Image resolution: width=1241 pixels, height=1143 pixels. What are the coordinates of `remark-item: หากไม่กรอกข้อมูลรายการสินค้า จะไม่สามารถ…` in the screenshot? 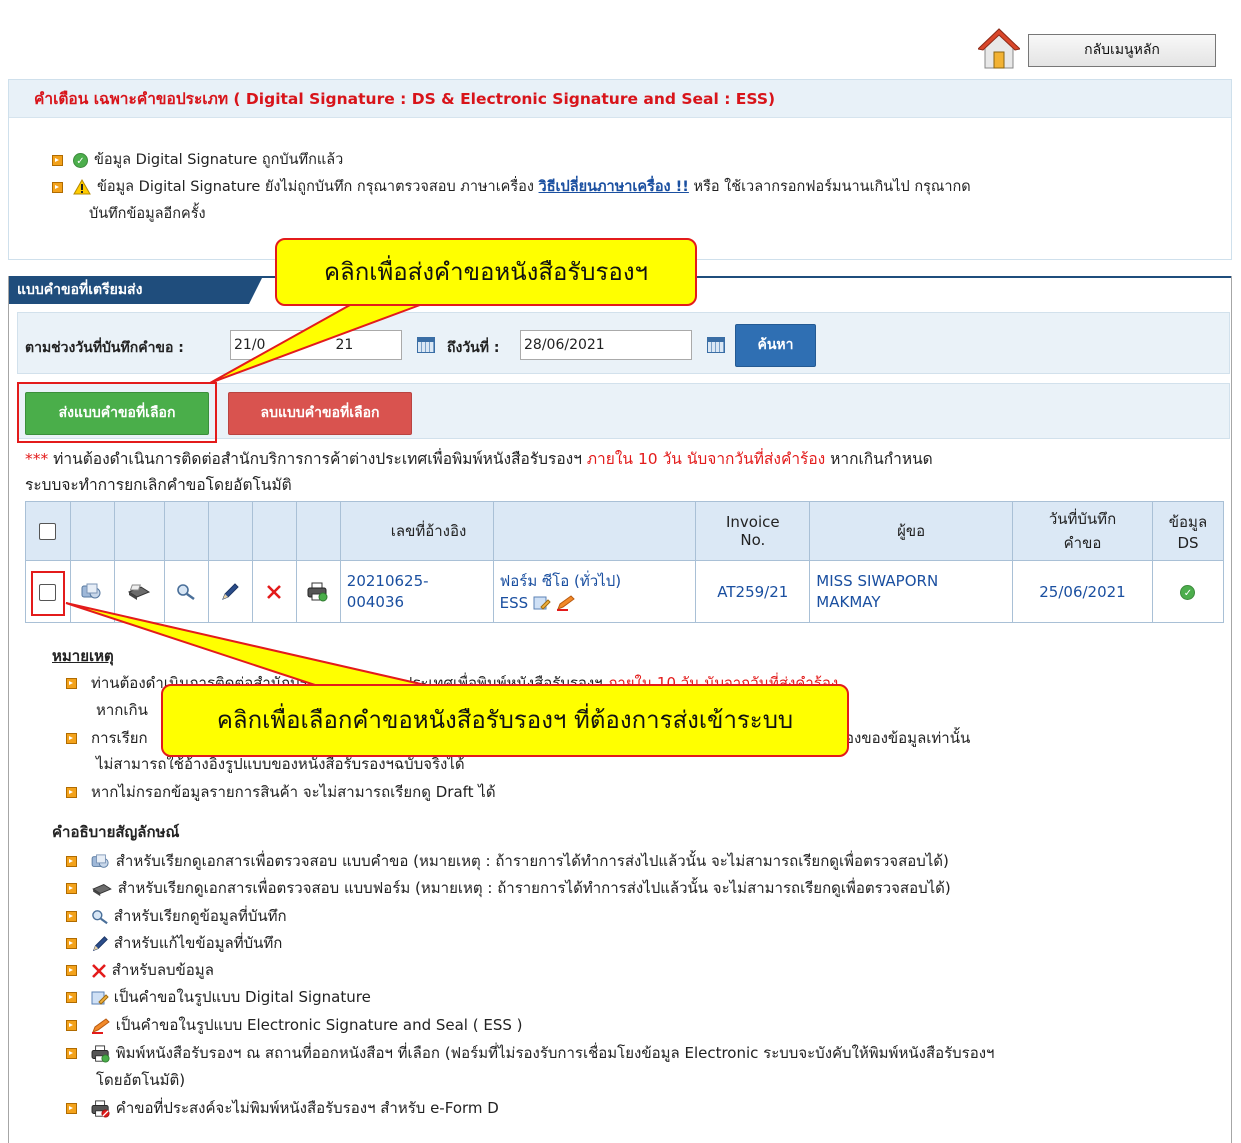 It's located at (281, 792).